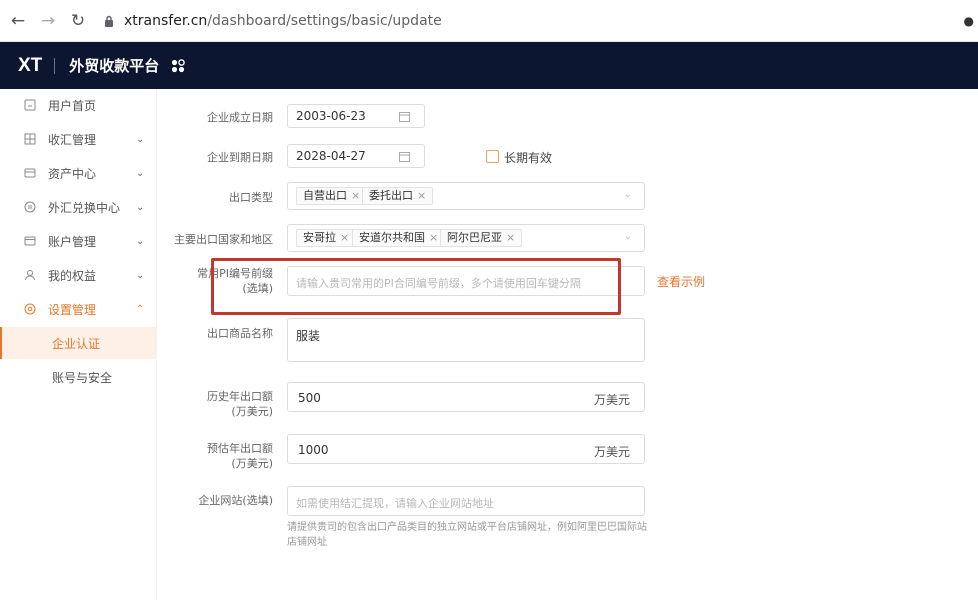 This screenshot has height=600, width=978. What do you see at coordinates (30, 173) in the screenshot?
I see `wallet-icon` at bounding box center [30, 173].